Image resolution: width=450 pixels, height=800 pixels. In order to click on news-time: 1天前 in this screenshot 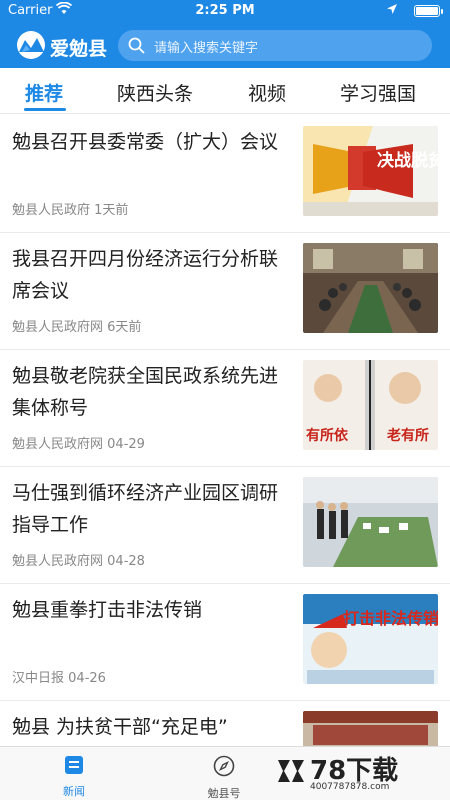, I will do `click(111, 210)`.